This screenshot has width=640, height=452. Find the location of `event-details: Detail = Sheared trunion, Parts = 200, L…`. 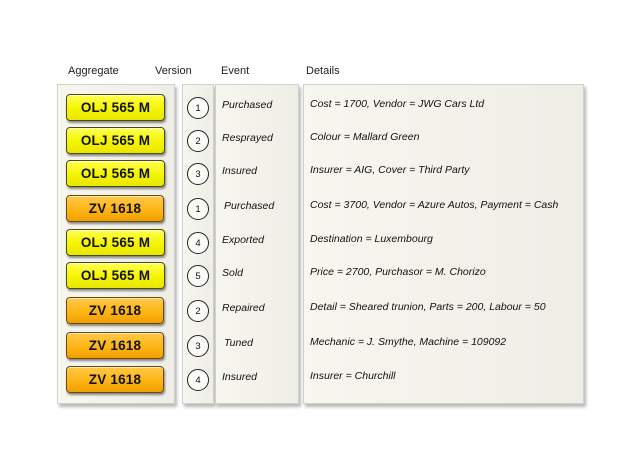

event-details: Detail = Sheared trunion, Parts = 200, L… is located at coordinates (428, 307).